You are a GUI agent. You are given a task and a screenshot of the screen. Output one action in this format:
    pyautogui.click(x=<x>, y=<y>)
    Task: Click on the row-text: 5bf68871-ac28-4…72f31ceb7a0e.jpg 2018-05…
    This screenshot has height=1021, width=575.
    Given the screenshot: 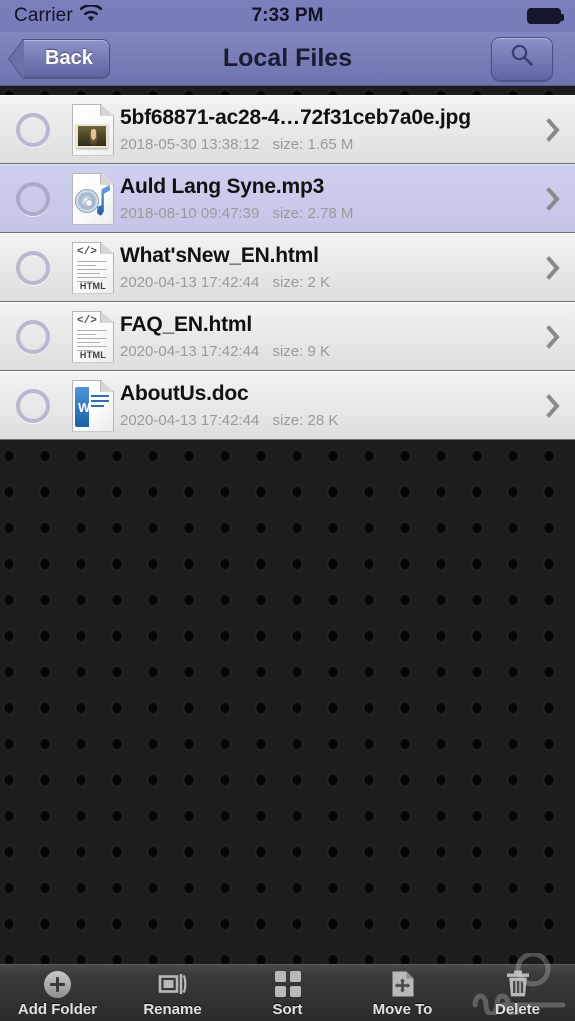 What is the action you would take?
    pyautogui.click(x=325, y=129)
    